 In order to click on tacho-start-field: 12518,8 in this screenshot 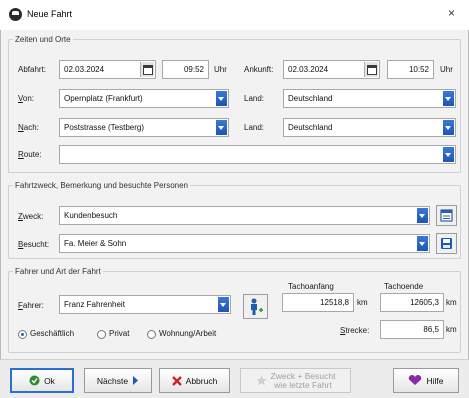, I will do `click(318, 302)`.